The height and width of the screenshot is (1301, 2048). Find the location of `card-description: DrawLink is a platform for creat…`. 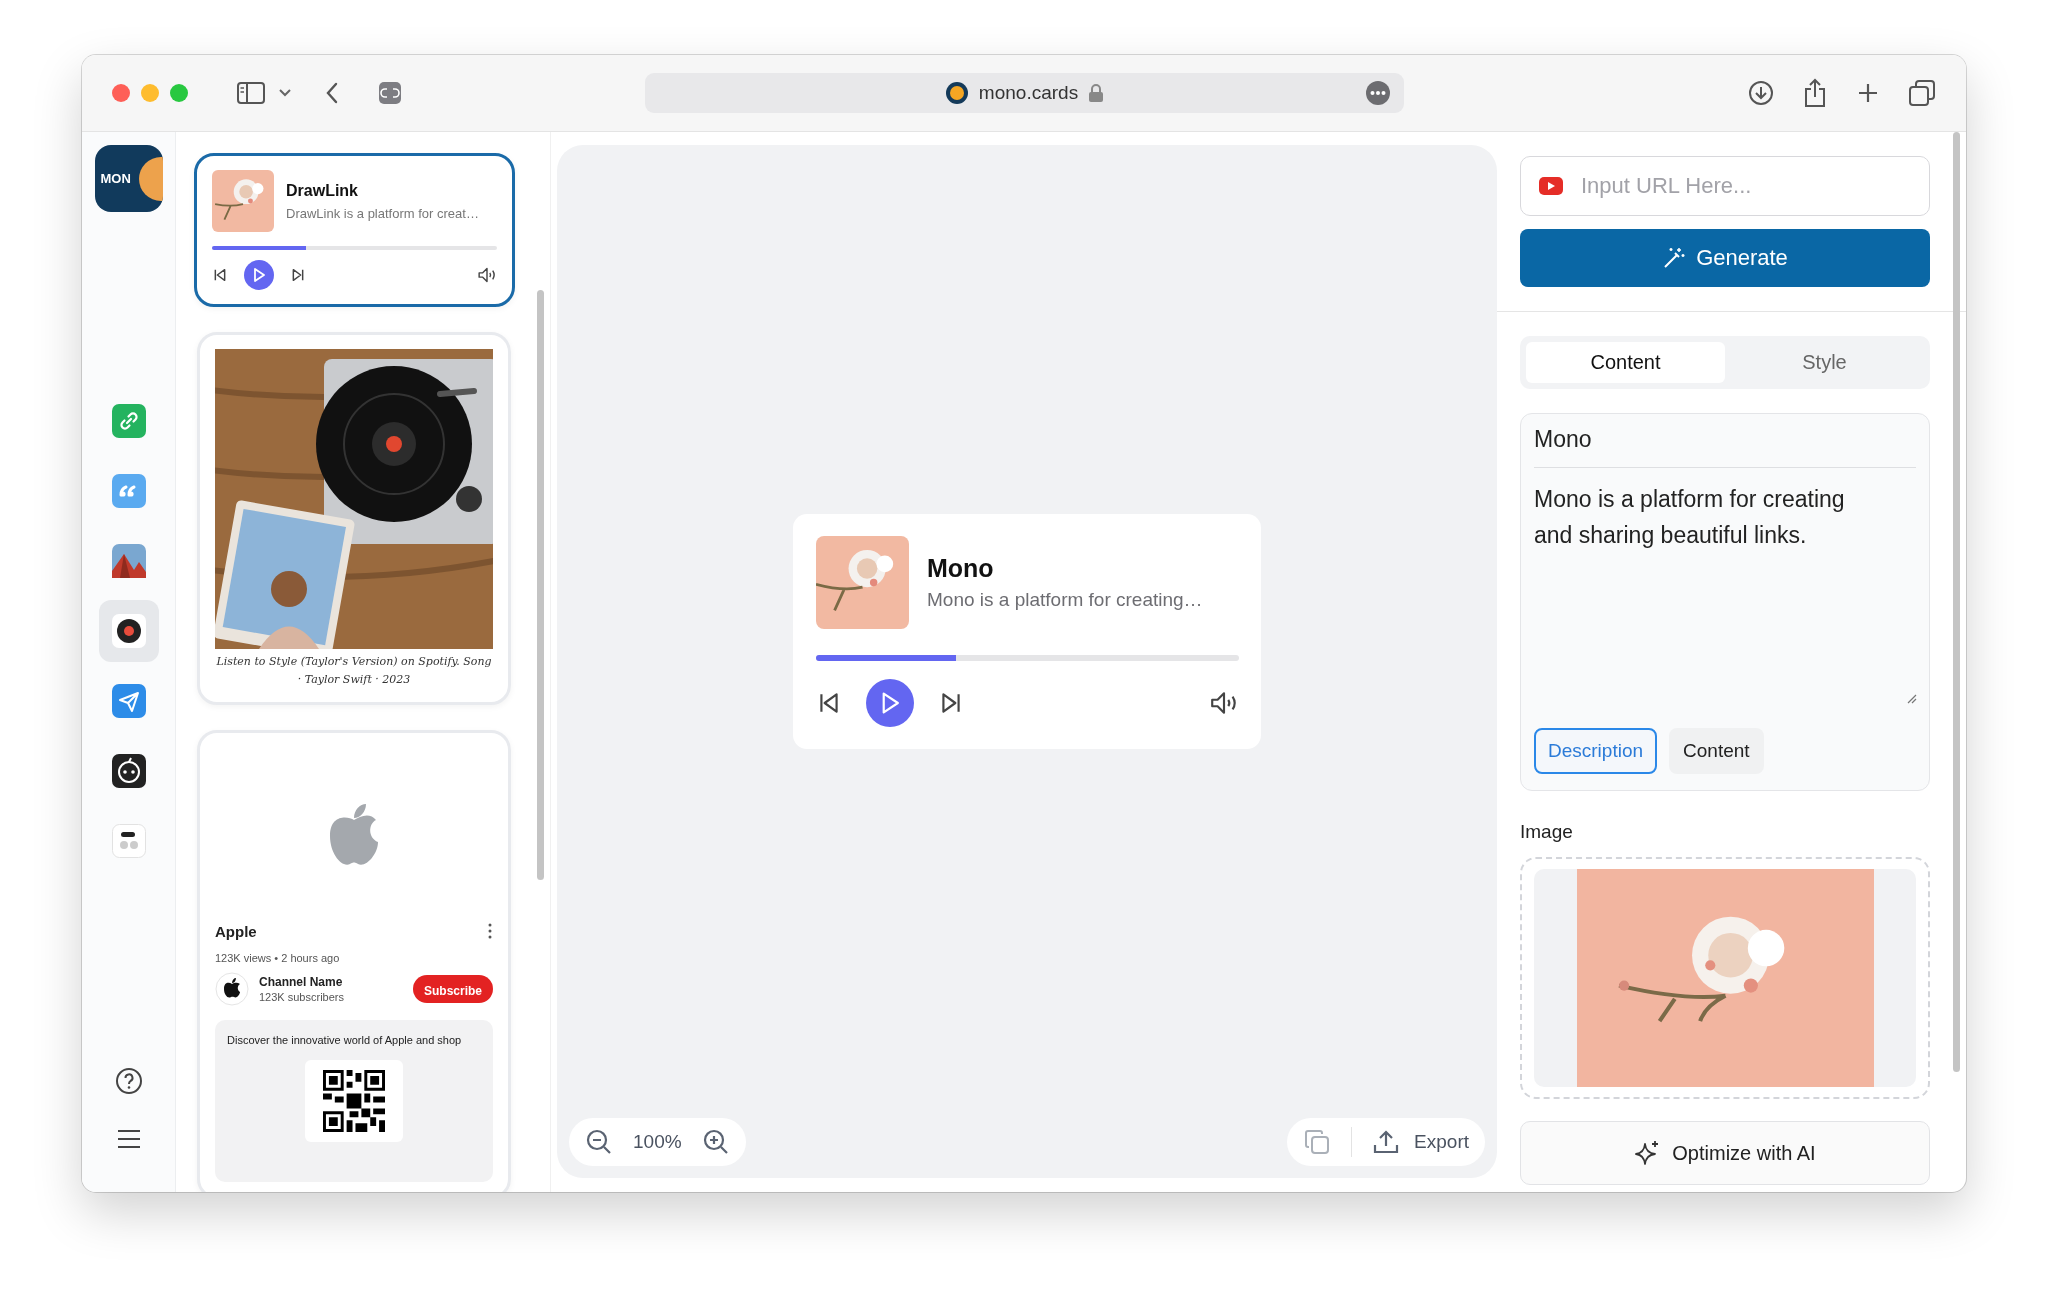

card-description: DrawLink is a platform for creat… is located at coordinates (382, 213).